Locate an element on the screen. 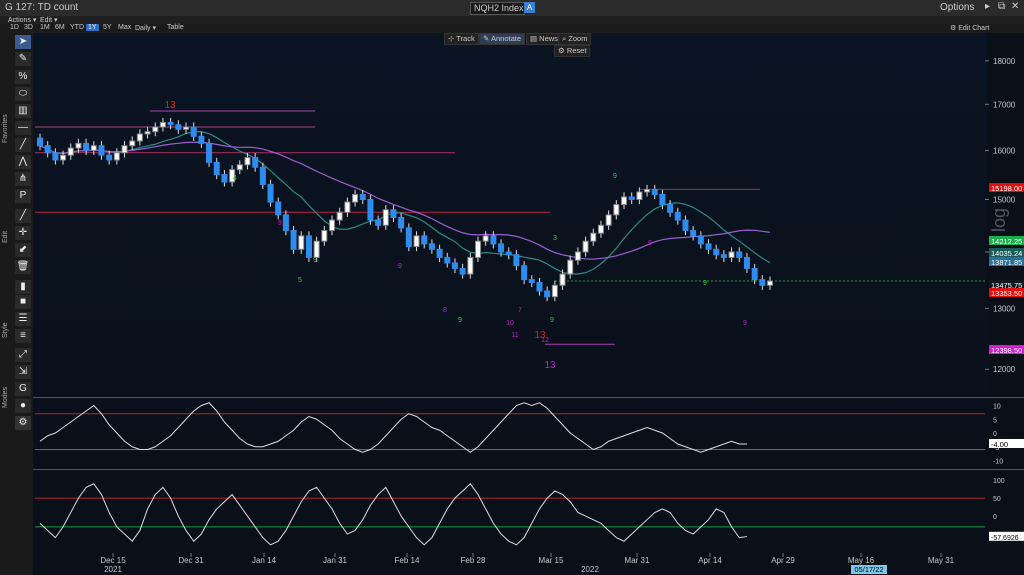 This screenshot has height=575, width=1024. osc1-tick-label: 5 is located at coordinates (995, 420).